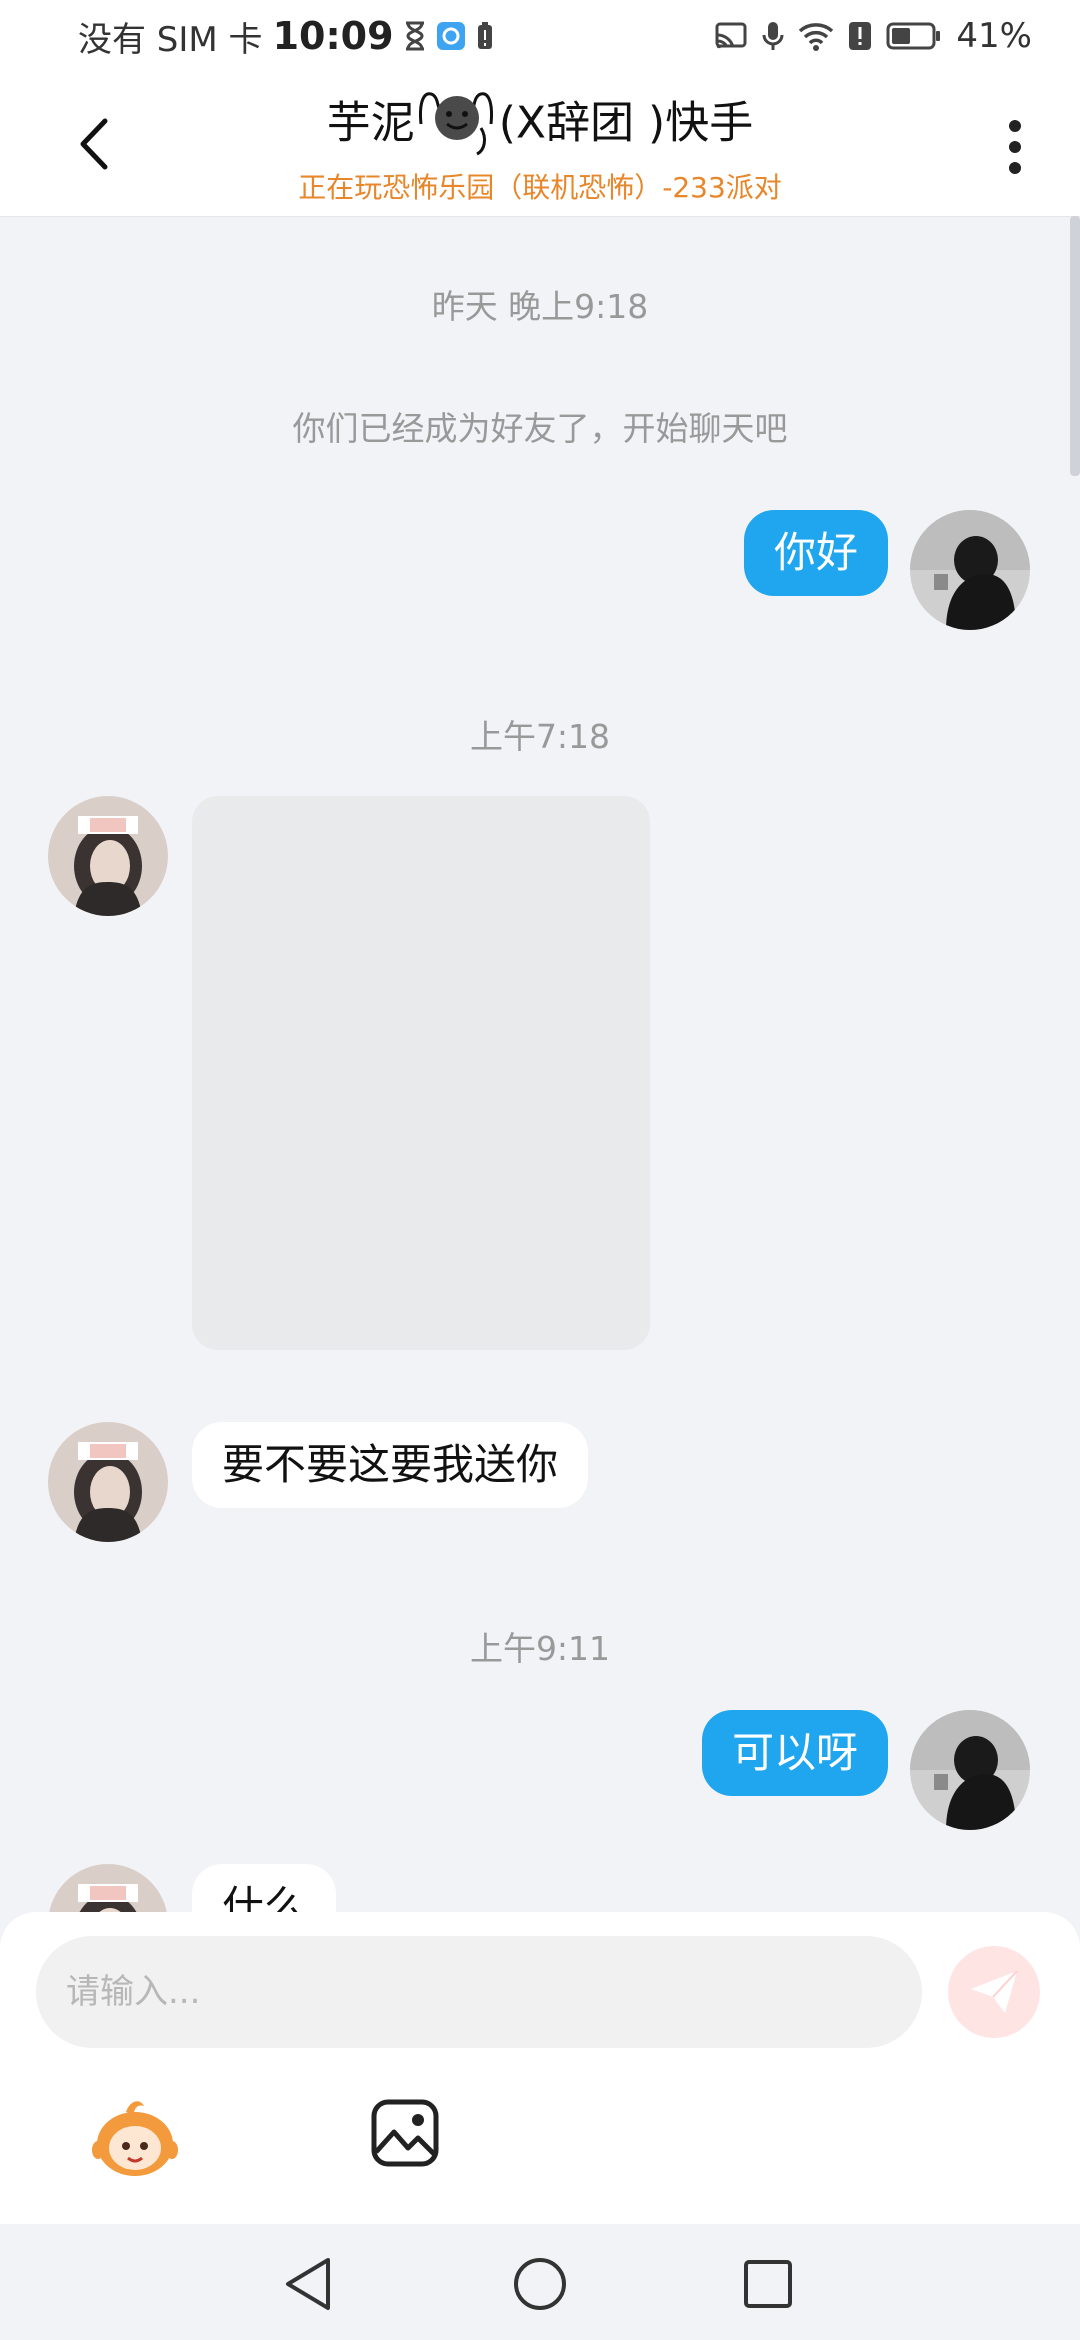  What do you see at coordinates (860, 36) in the screenshot?
I see `alert-icon` at bounding box center [860, 36].